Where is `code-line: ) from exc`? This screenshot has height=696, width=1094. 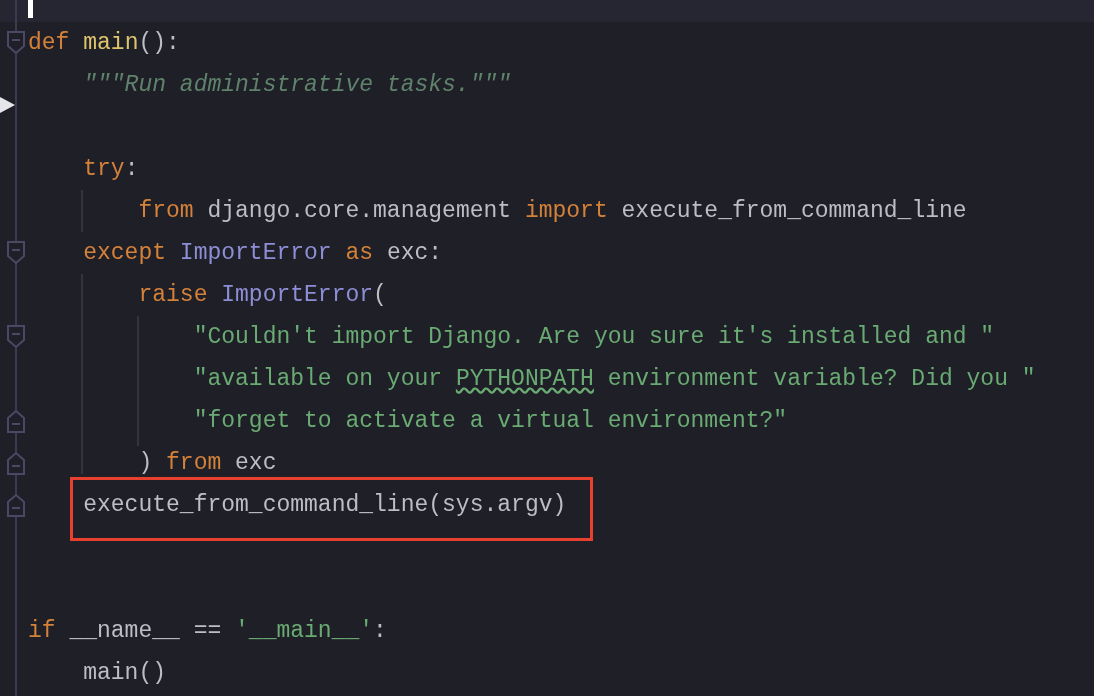 code-line: ) from exc is located at coordinates (207, 463).